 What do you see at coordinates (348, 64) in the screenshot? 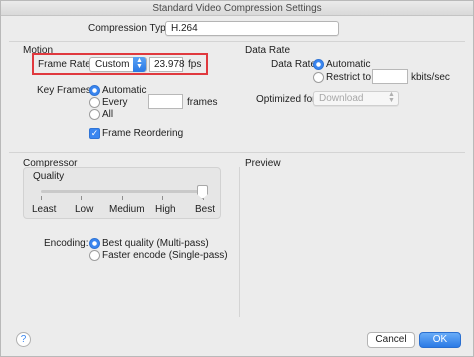
I see `data-rate-automatic-label: Automatic` at bounding box center [348, 64].